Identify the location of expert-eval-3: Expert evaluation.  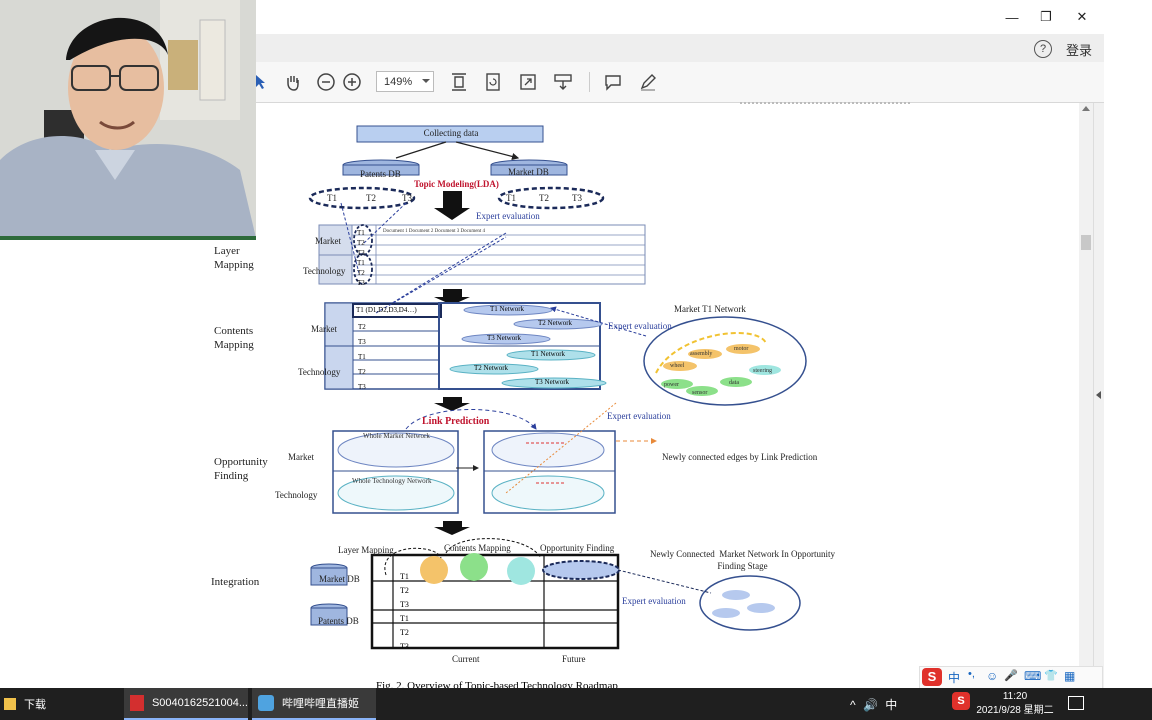
(639, 416).